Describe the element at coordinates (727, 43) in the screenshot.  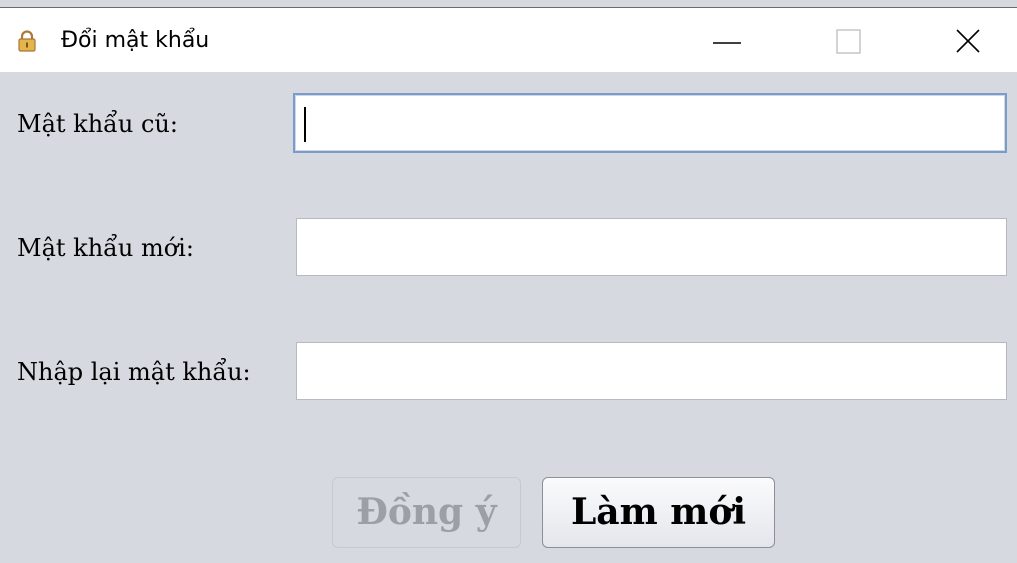
I see `minimize-icon` at that location.